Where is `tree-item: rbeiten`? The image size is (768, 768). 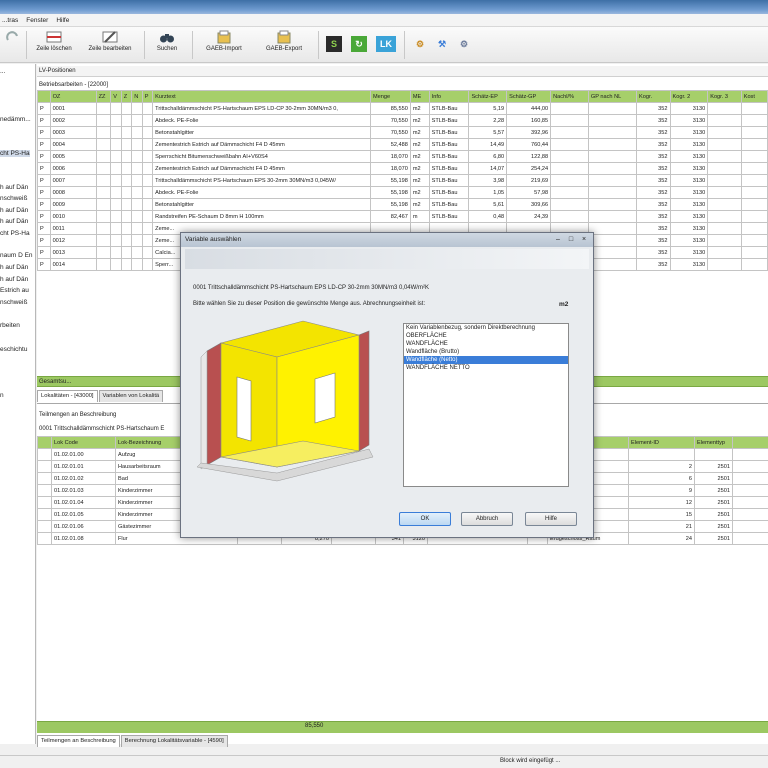 tree-item: rbeiten is located at coordinates (10, 325).